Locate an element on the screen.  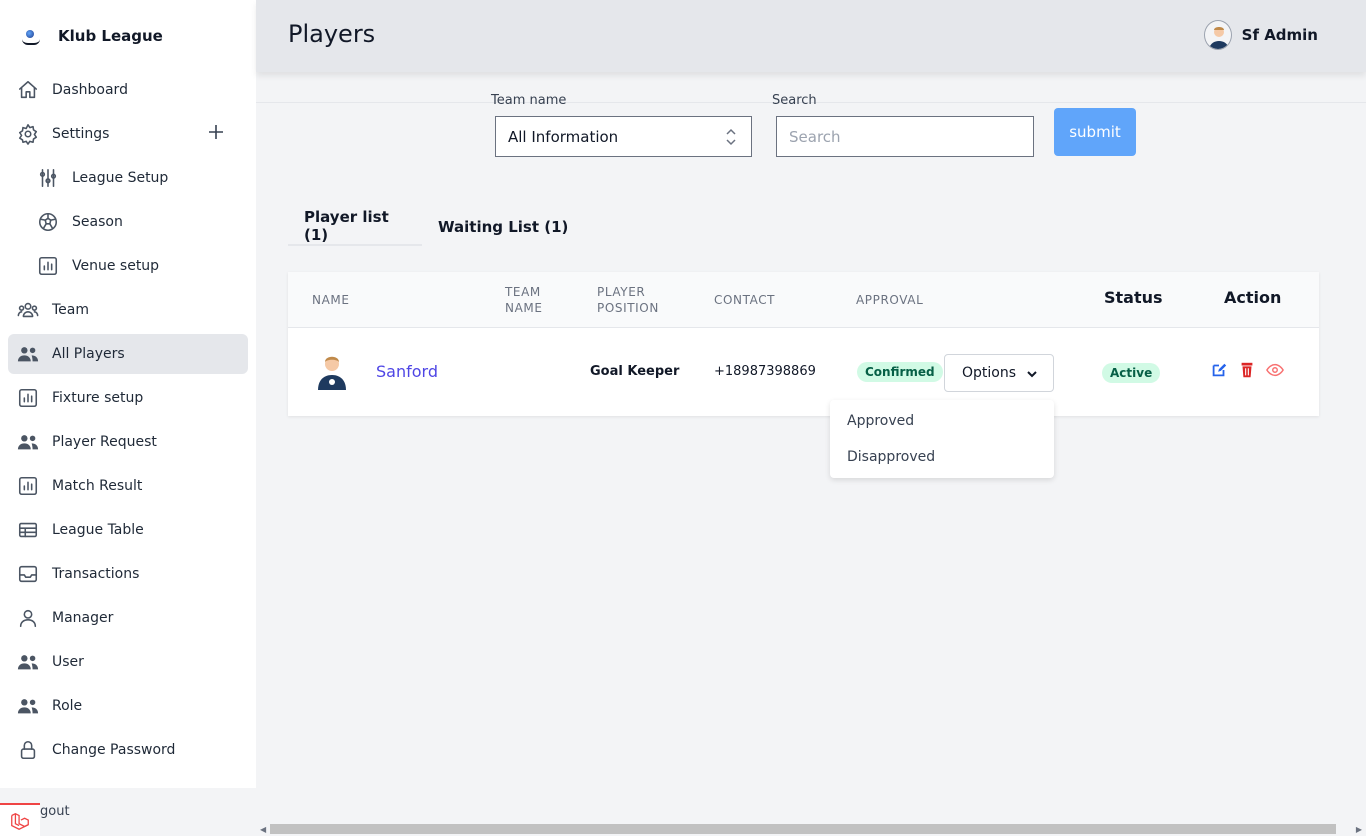
sliders-icon is located at coordinates (48, 178).